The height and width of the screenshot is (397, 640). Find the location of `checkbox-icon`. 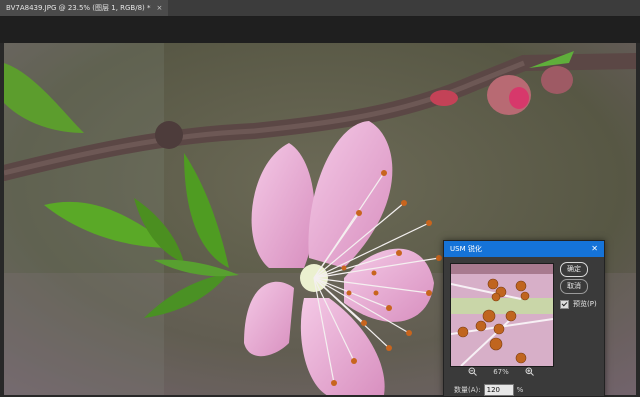

checkbox-icon is located at coordinates (564, 304).